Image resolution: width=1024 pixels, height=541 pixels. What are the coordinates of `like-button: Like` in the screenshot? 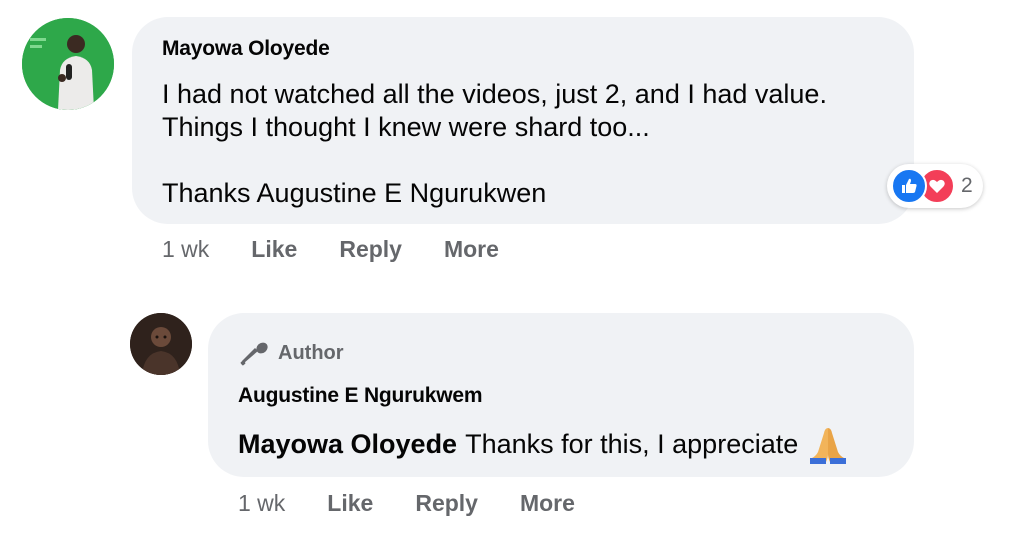 It's located at (274, 249).